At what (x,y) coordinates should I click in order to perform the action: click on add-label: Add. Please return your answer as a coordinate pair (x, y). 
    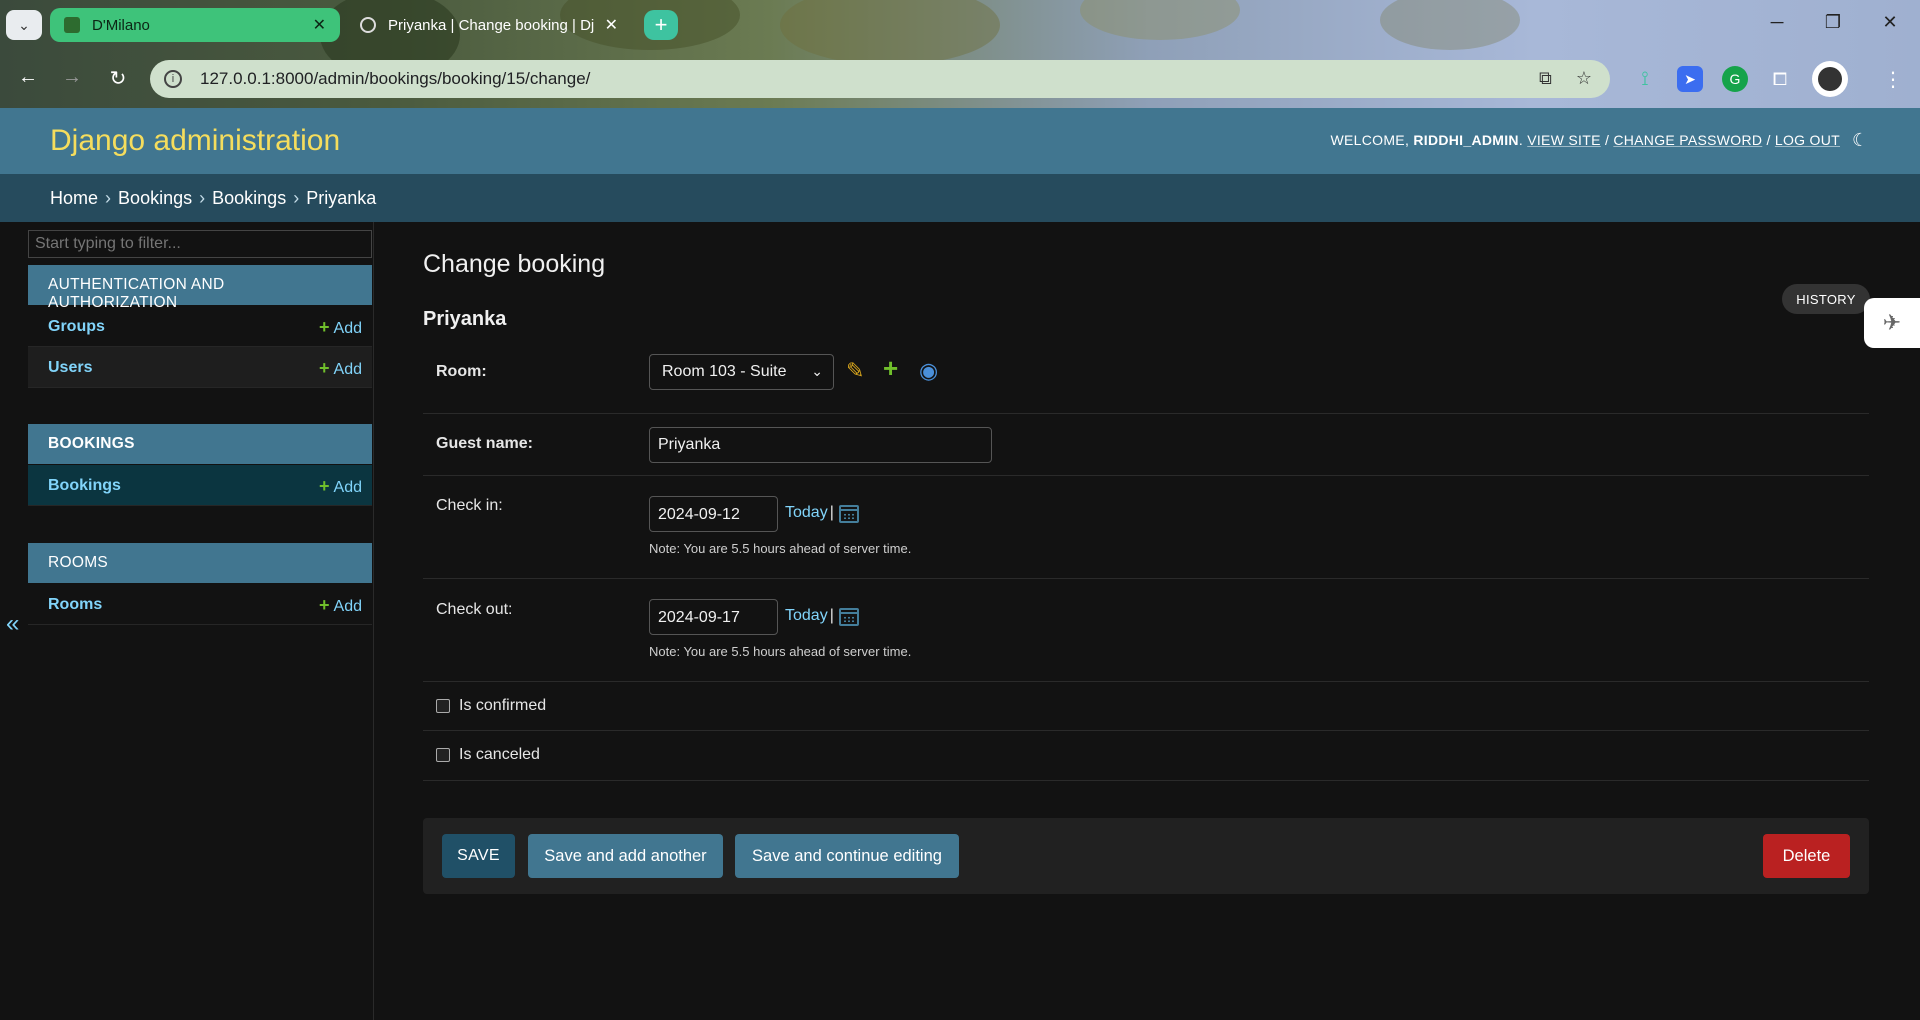
    Looking at the image, I should click on (347, 328).